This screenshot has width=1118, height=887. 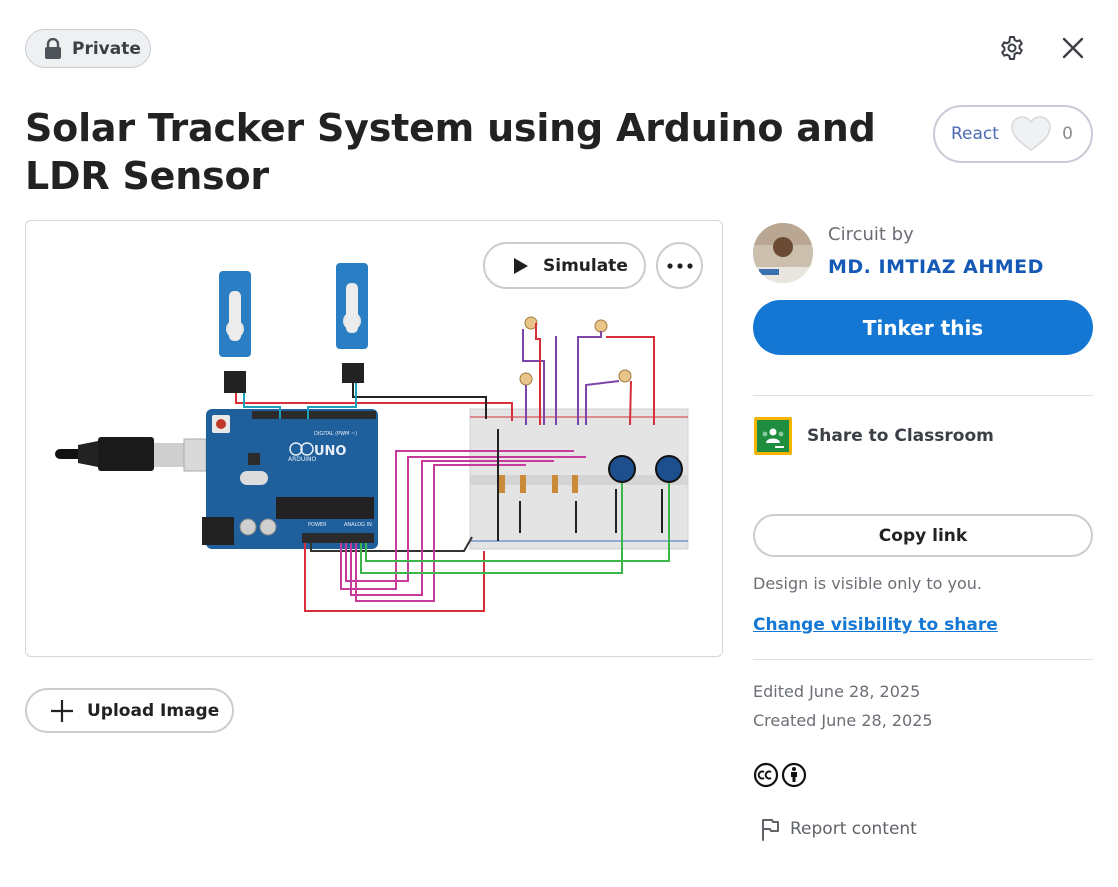 I want to click on analog-header-label: ANALOG IN, so click(x=358, y=525).